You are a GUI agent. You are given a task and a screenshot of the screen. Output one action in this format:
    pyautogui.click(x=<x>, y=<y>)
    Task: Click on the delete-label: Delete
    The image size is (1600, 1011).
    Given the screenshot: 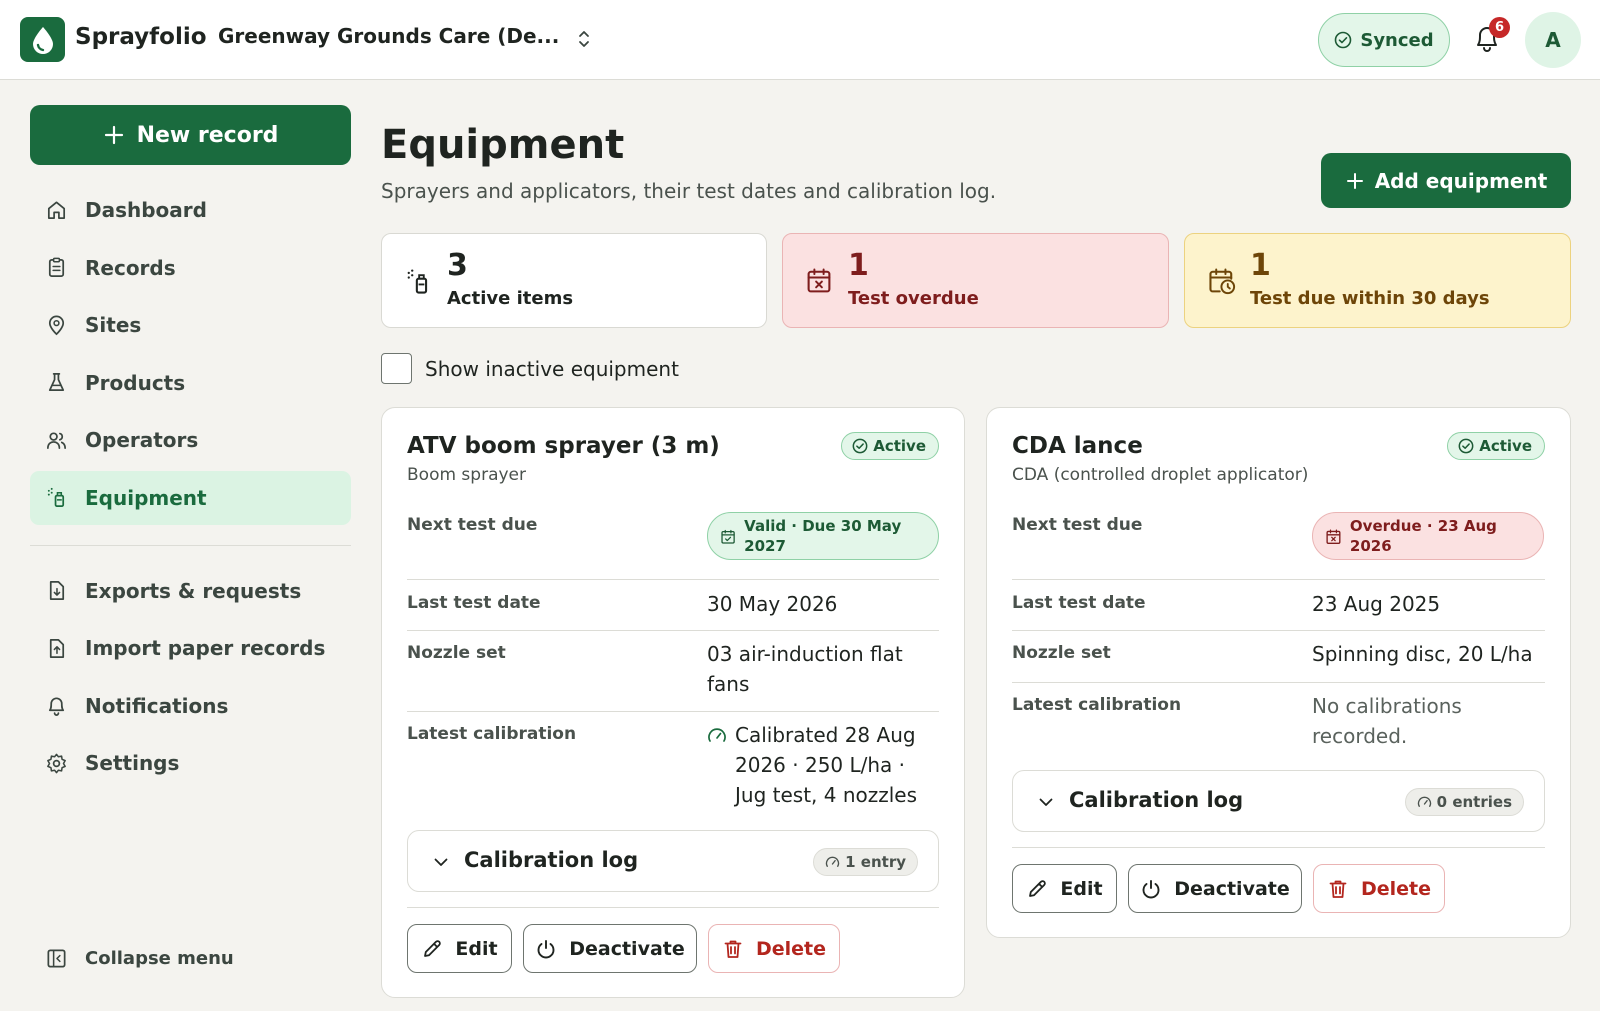 What is the action you would take?
    pyautogui.click(x=1396, y=888)
    